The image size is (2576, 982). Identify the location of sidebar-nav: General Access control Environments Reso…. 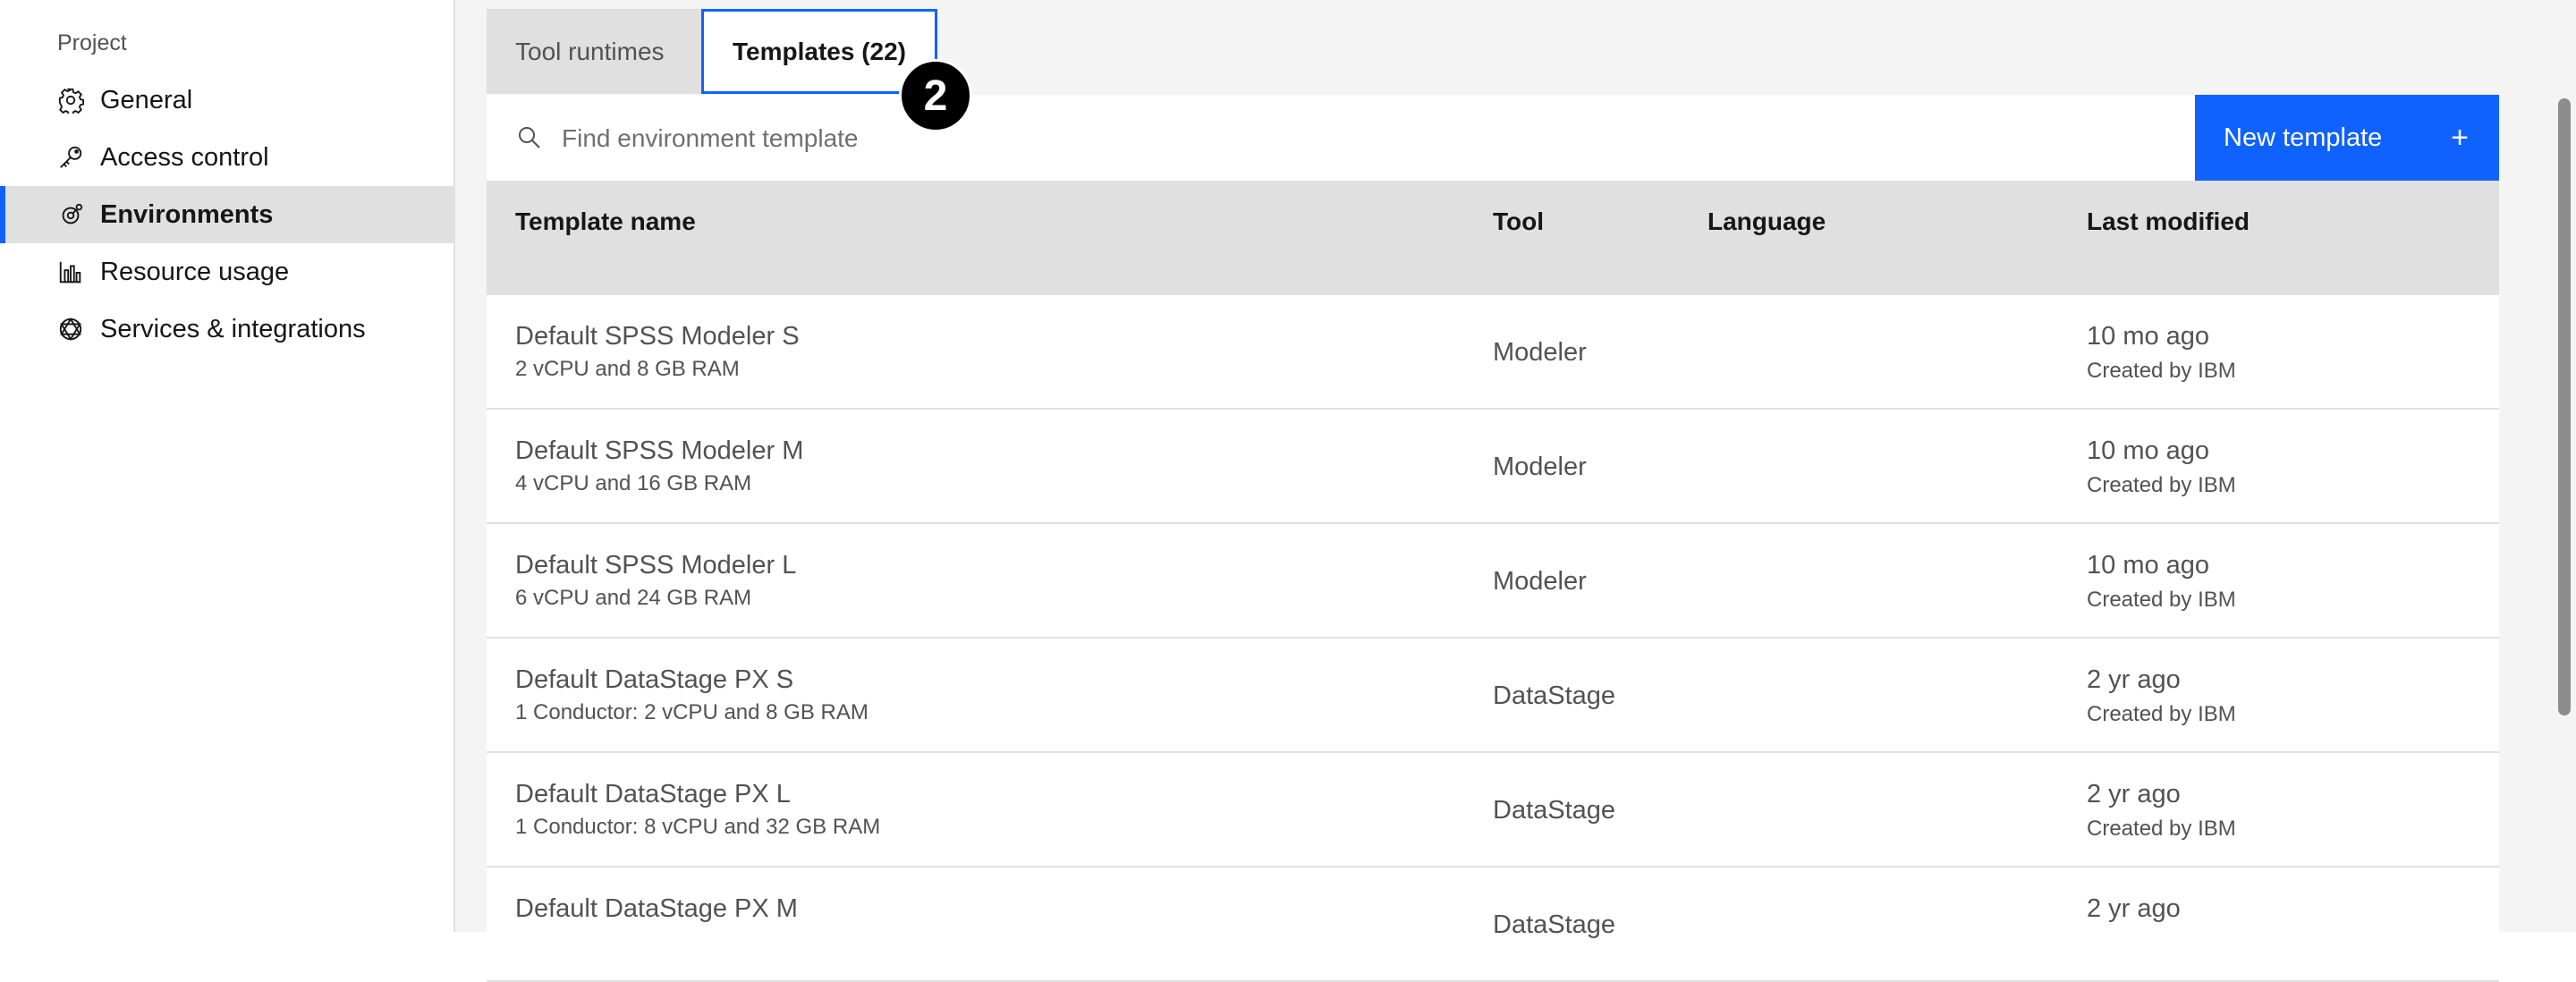
(226, 215).